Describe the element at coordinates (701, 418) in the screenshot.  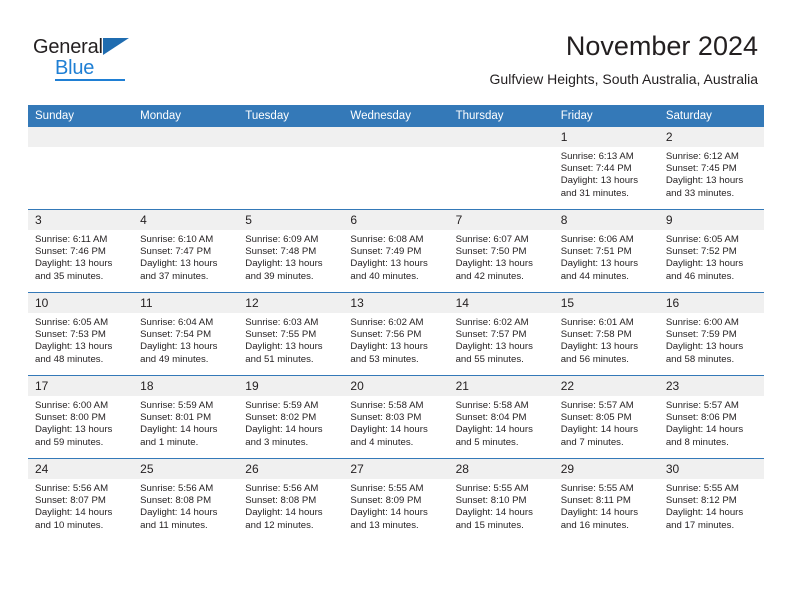
I see `sunset-text: Sunset: 8:06 PM` at that location.